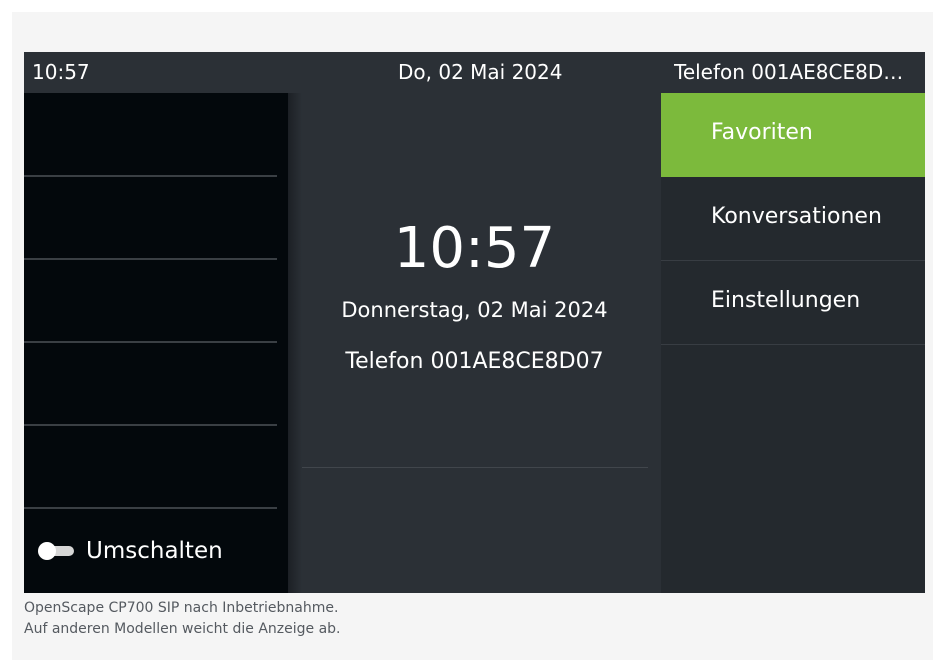 This screenshot has height=660, width=933. I want to click on status-time: 10:57, so click(61, 72).